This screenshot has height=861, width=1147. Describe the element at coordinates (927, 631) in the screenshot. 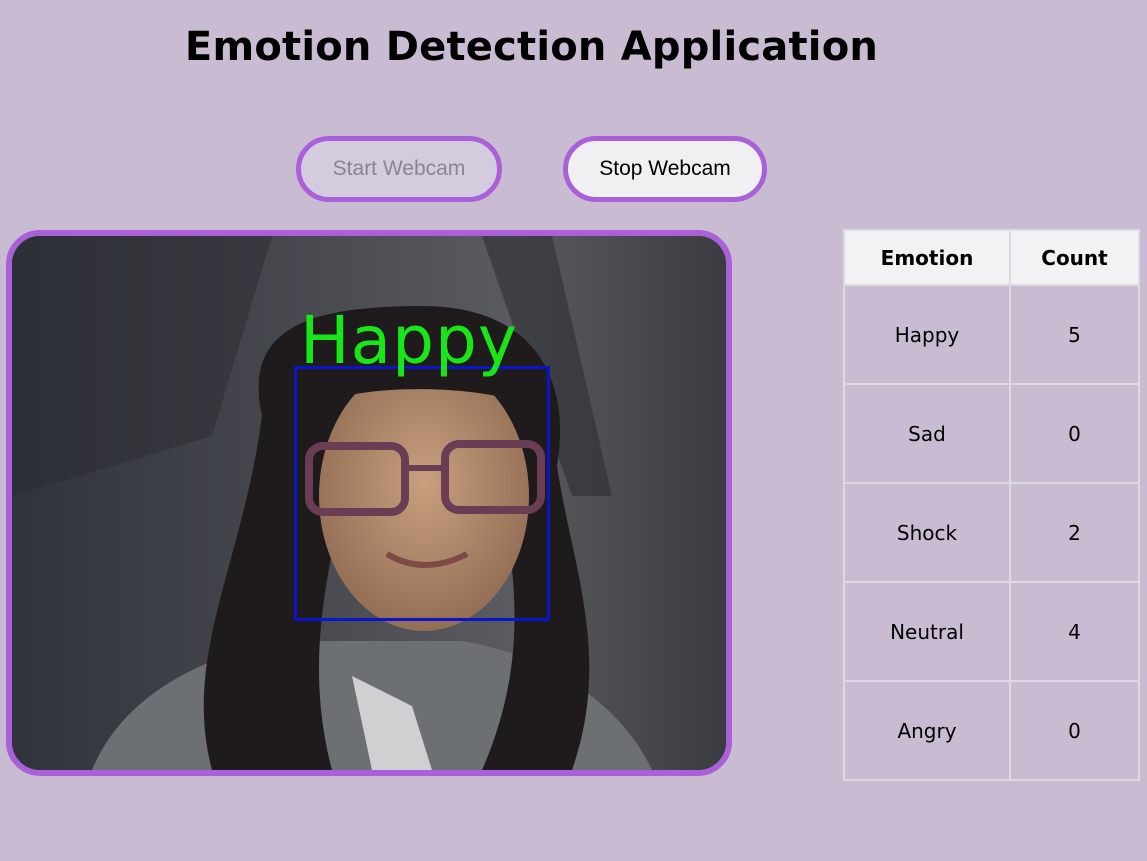

I see `emotion-cell: Neutral` at that location.